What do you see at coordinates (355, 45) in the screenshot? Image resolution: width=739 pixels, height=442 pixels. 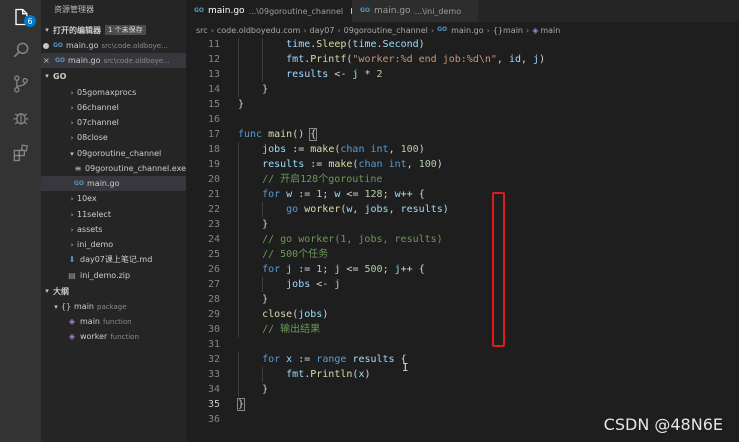 I see `code-text: time.Sleep(time.Second)` at bounding box center [355, 45].